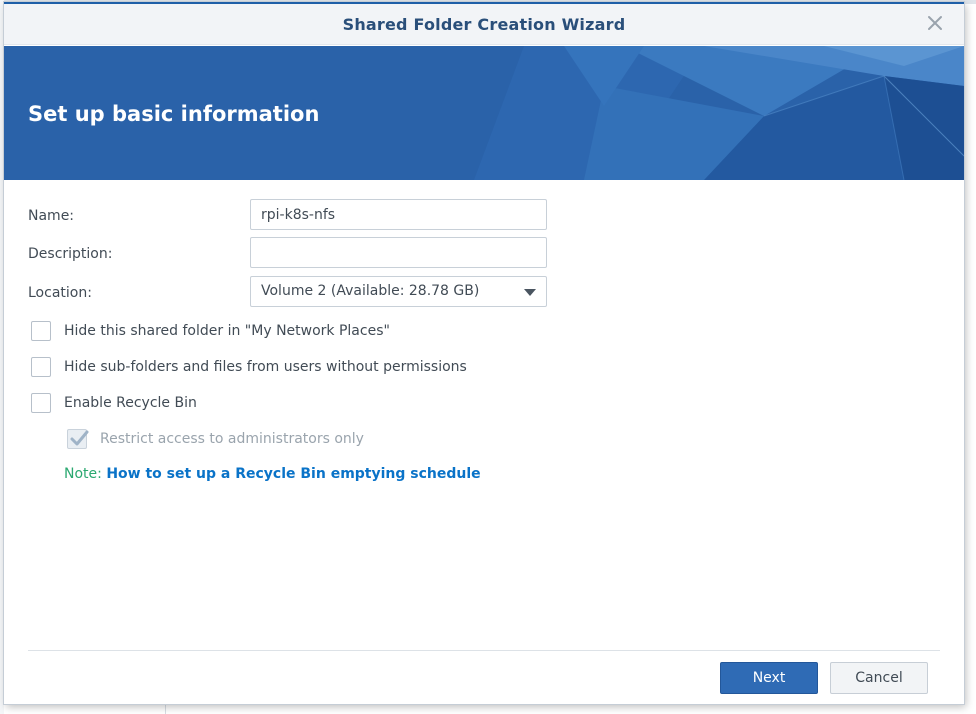 This screenshot has height=714, width=976. Describe the element at coordinates (232, 439) in the screenshot. I see `restrict-admins-label: Restrict access to administrators only` at that location.